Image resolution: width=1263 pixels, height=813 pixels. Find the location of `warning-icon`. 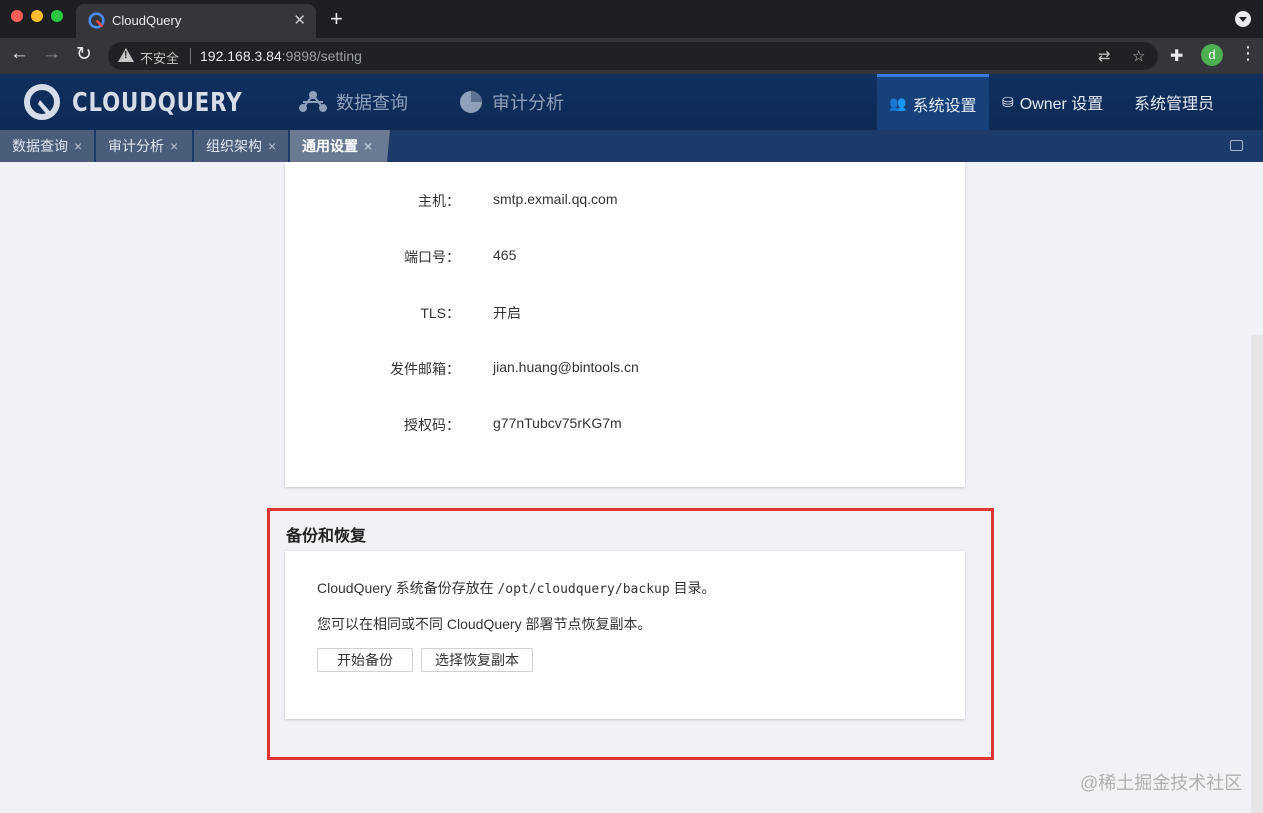

warning-icon is located at coordinates (126, 55).